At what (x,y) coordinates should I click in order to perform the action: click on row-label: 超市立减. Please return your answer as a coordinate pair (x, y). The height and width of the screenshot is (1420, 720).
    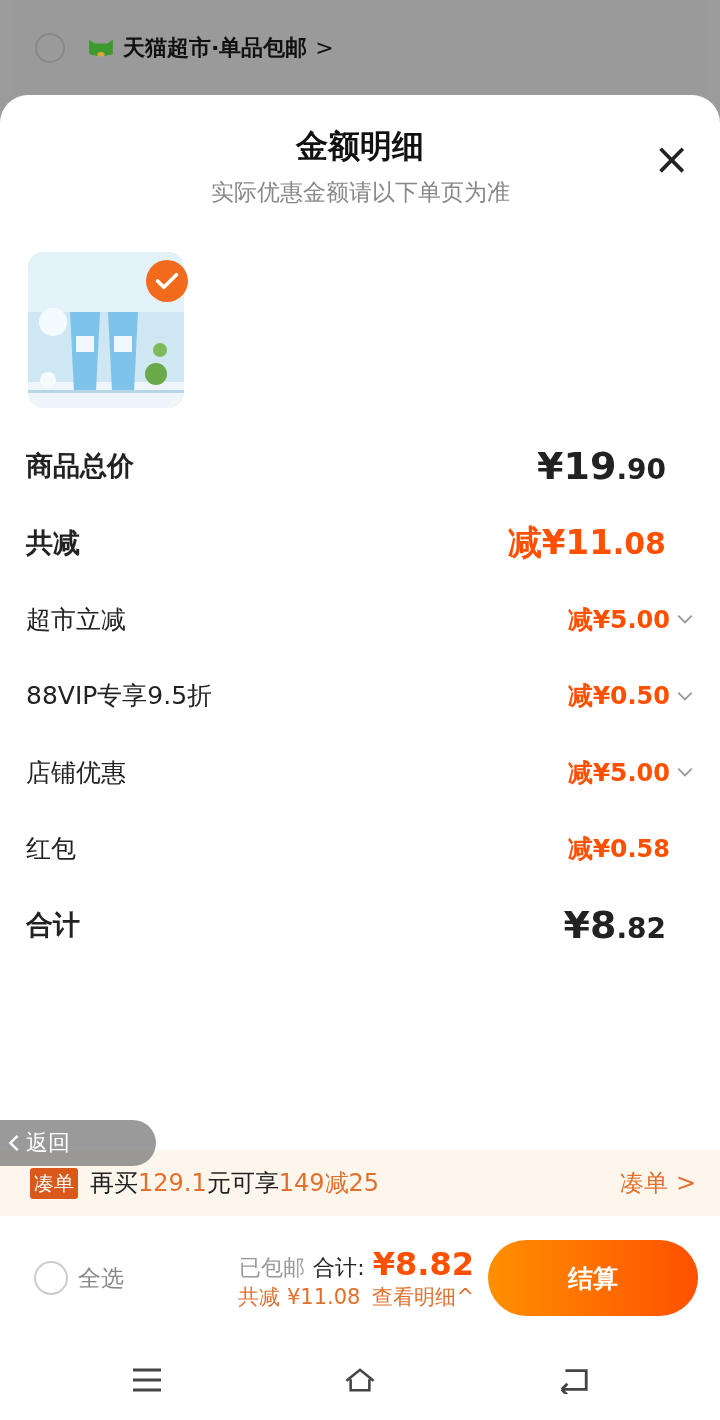
    Looking at the image, I should click on (76, 619).